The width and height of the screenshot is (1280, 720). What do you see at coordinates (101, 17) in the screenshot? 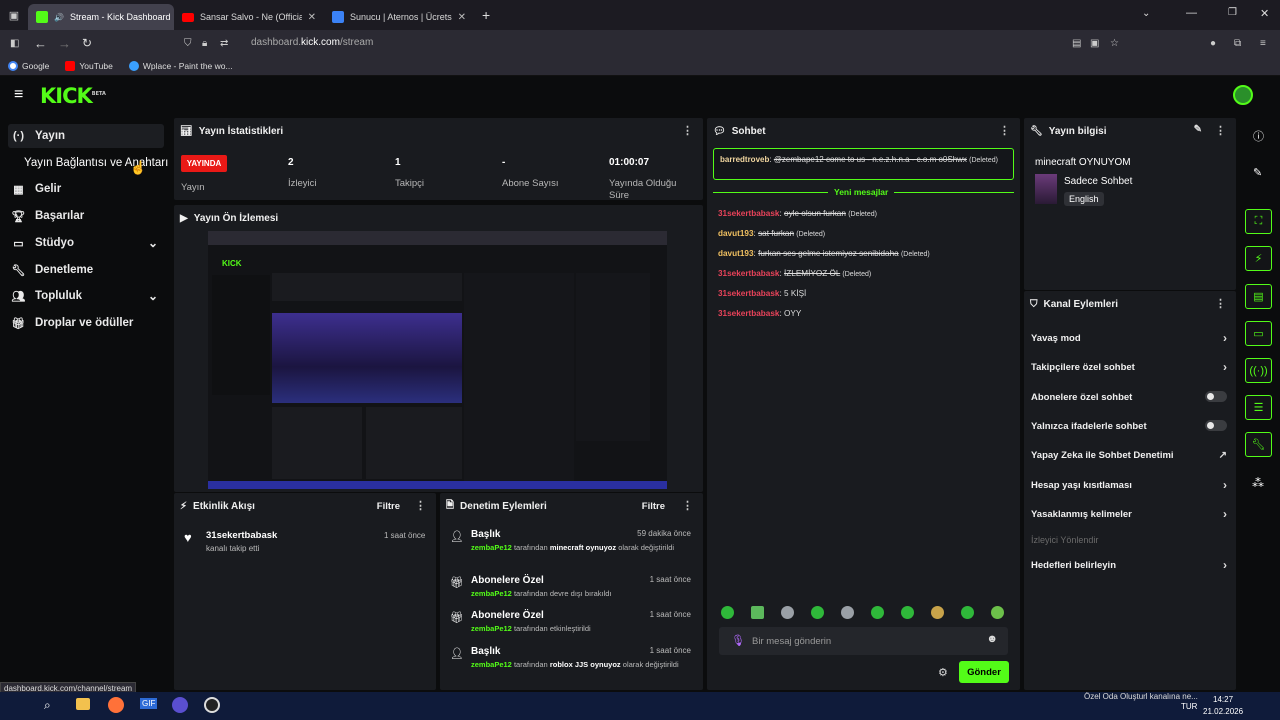
I see `tab-kick-dashboard: 🔊 Stream - Kick Dashboard ✕` at bounding box center [101, 17].